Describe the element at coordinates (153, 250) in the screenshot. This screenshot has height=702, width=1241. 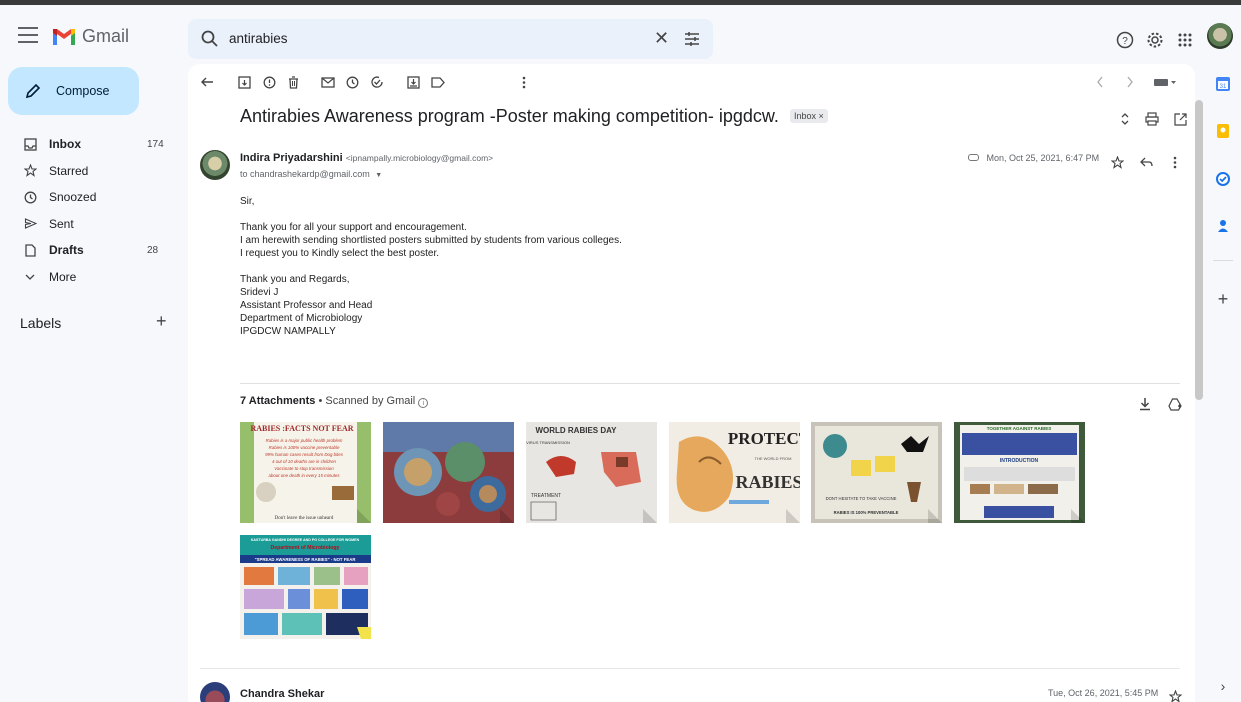
I see `drafts-count: 28` at that location.